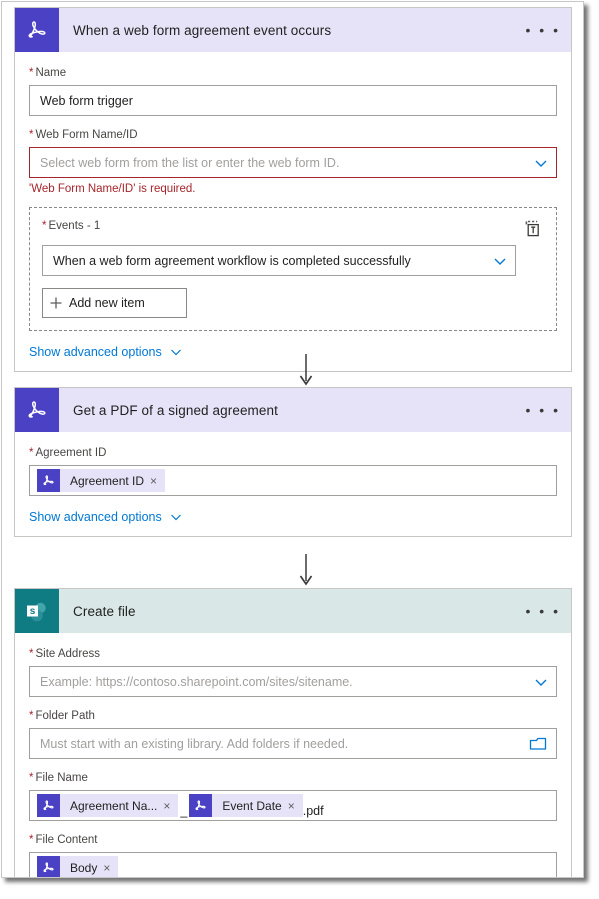 The width and height of the screenshot is (599, 899). I want to click on trash-icon, so click(532, 228).